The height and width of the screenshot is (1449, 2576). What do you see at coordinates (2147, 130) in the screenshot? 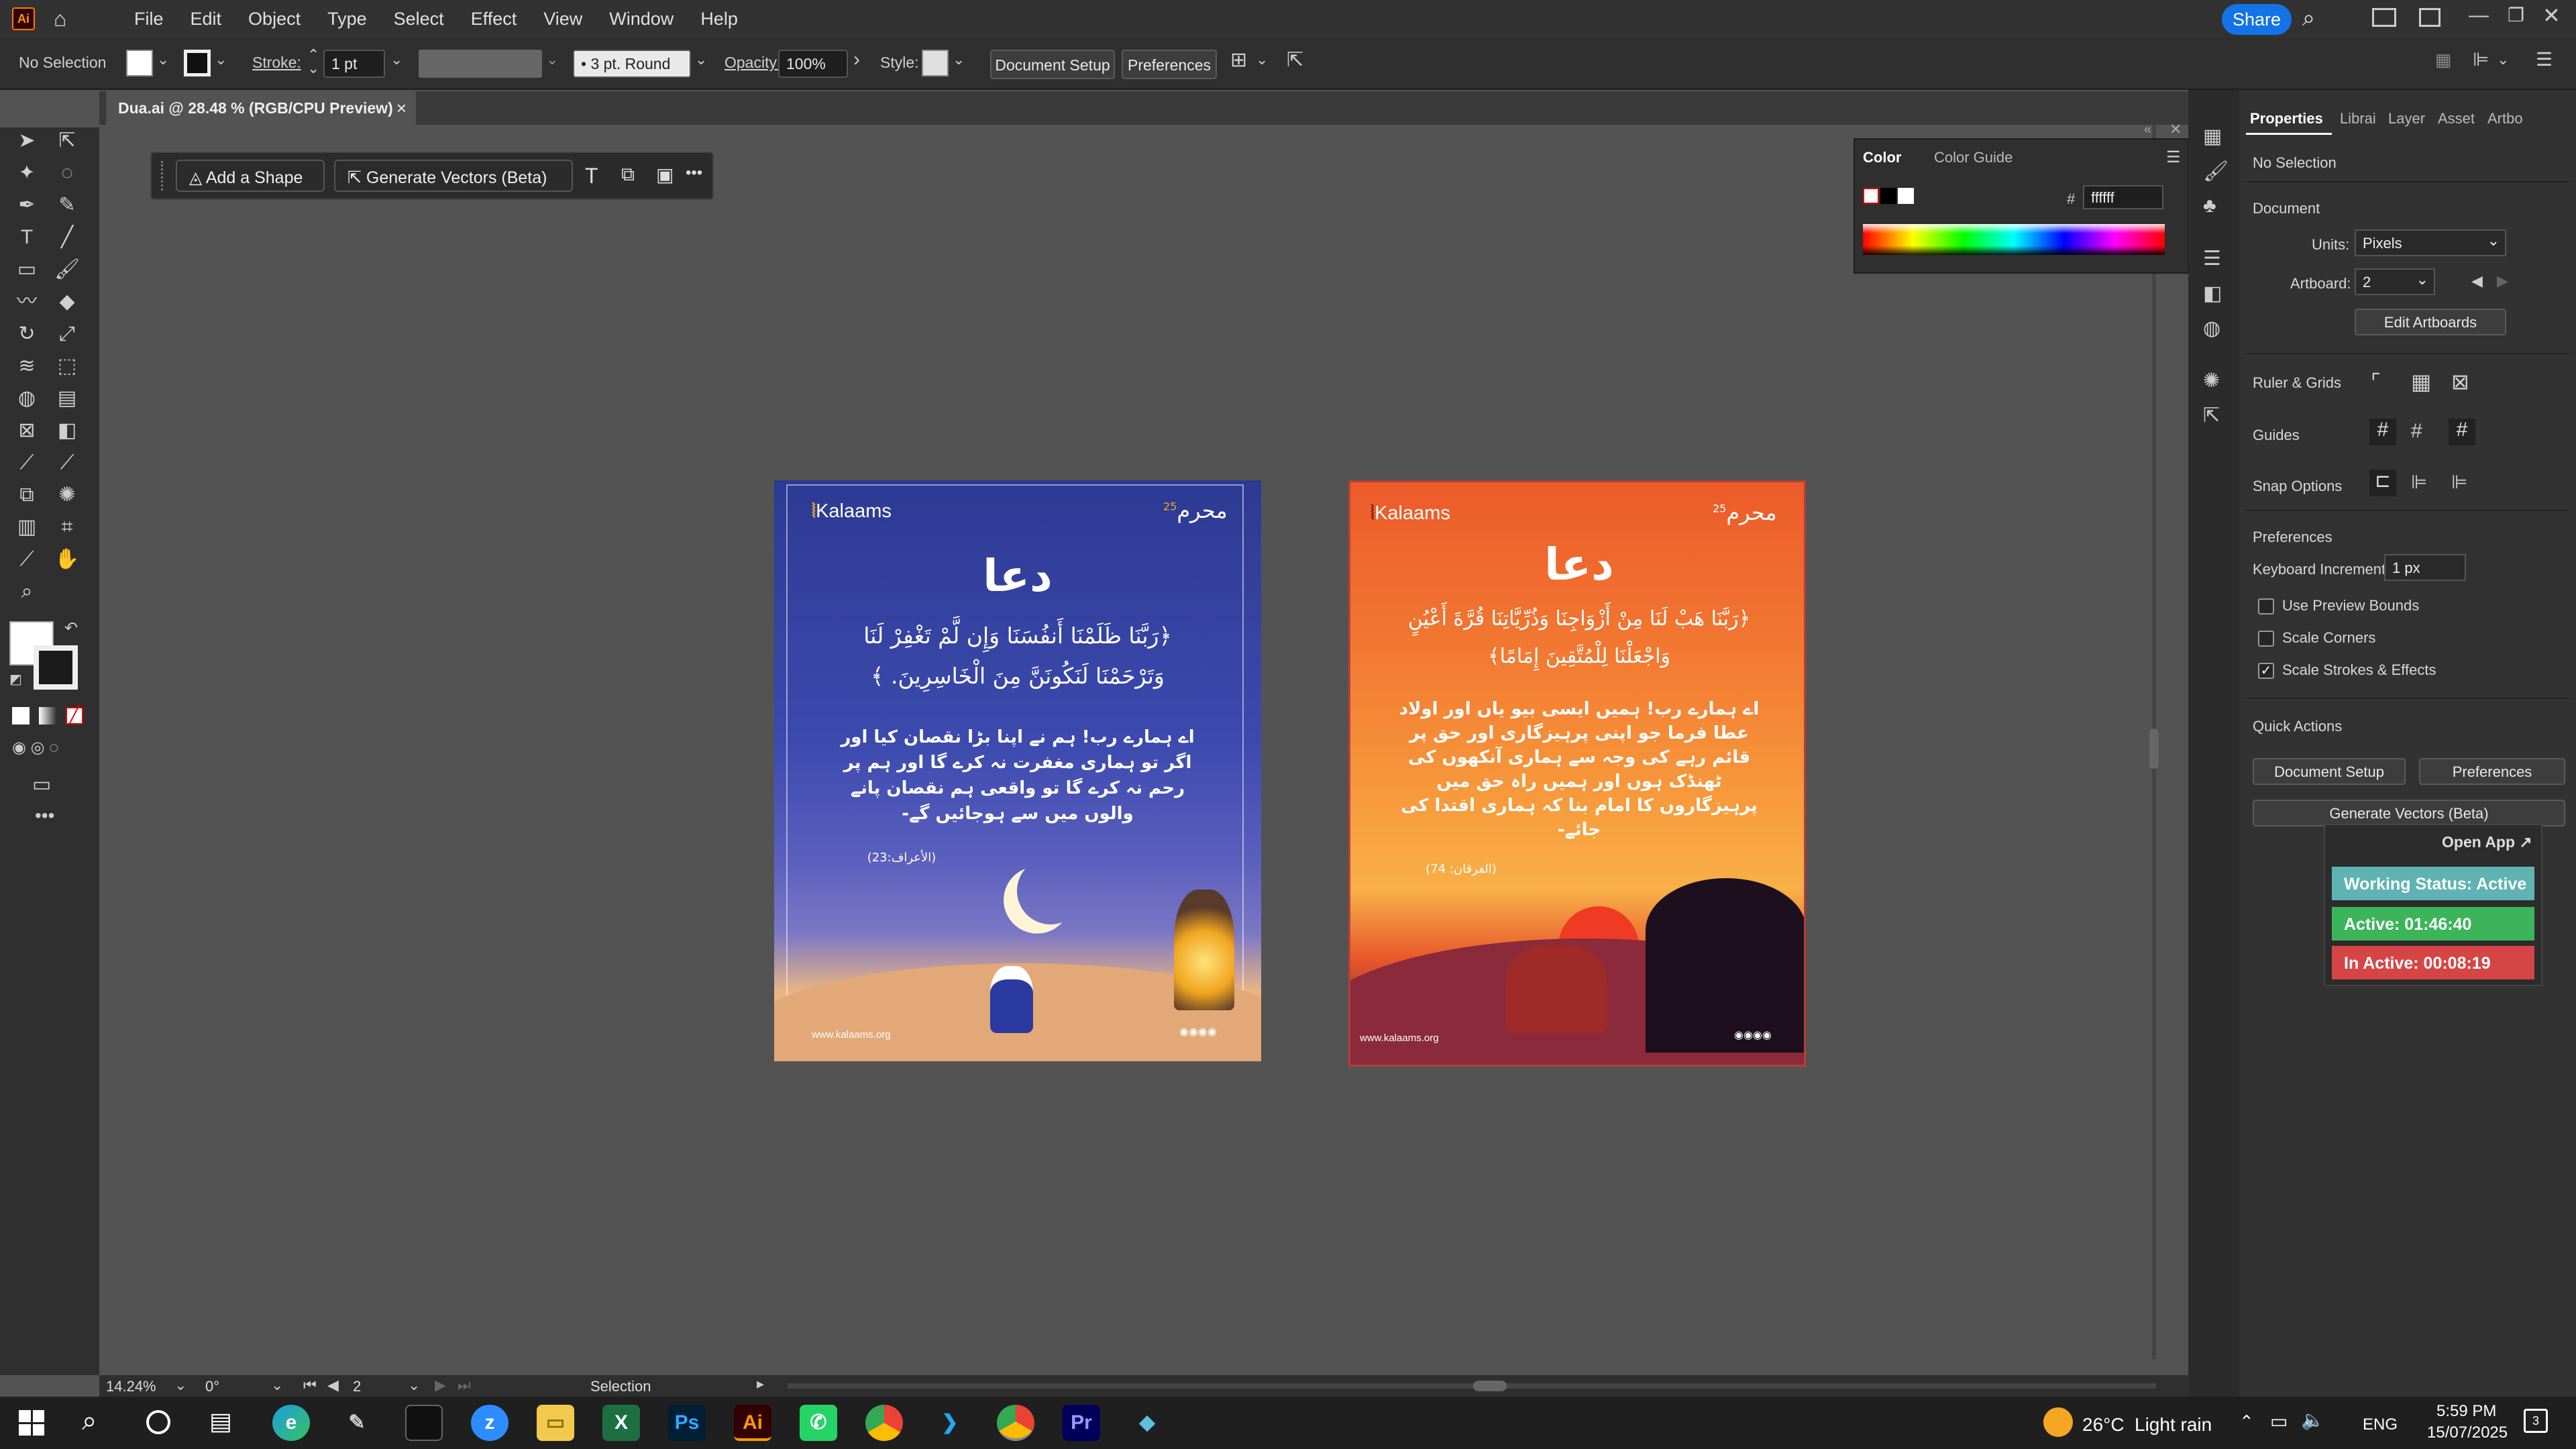
I see `panel-collapse-icon: «` at bounding box center [2147, 130].